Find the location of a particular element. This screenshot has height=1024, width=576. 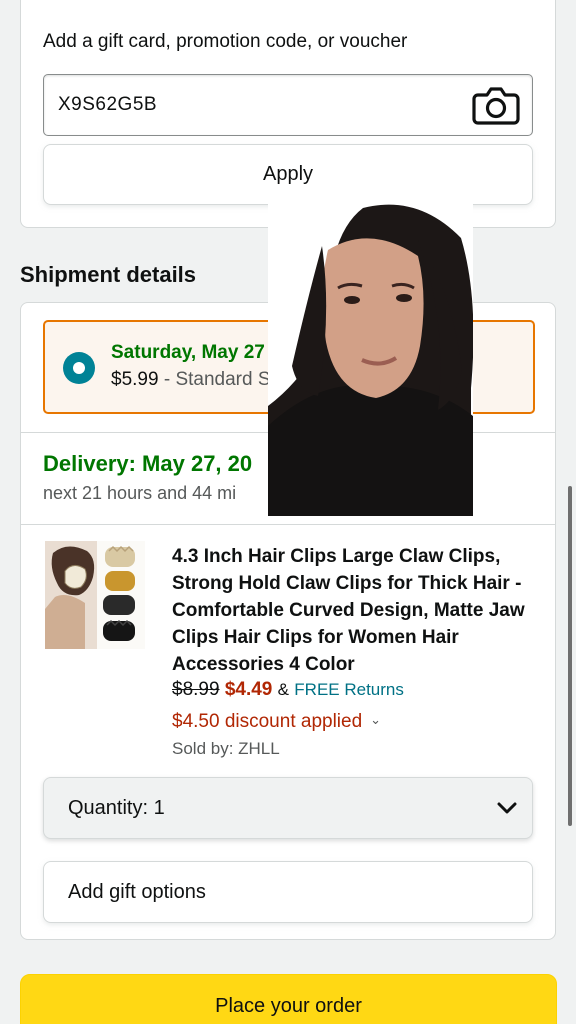

free-returns-link: FREE Returns is located at coordinates (349, 689).